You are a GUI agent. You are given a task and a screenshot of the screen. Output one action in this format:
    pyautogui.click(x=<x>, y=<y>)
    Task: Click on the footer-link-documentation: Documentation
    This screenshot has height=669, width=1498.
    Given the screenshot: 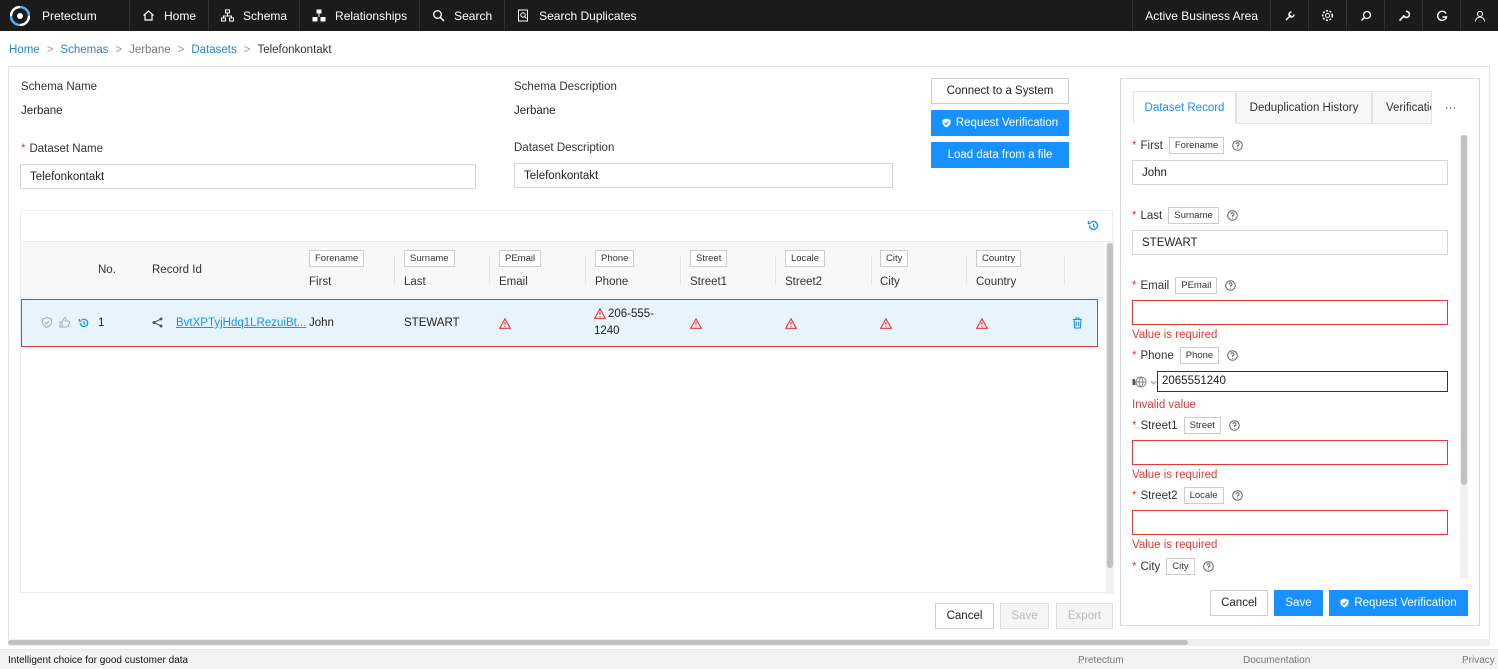 What is the action you would take?
    pyautogui.click(x=1276, y=660)
    